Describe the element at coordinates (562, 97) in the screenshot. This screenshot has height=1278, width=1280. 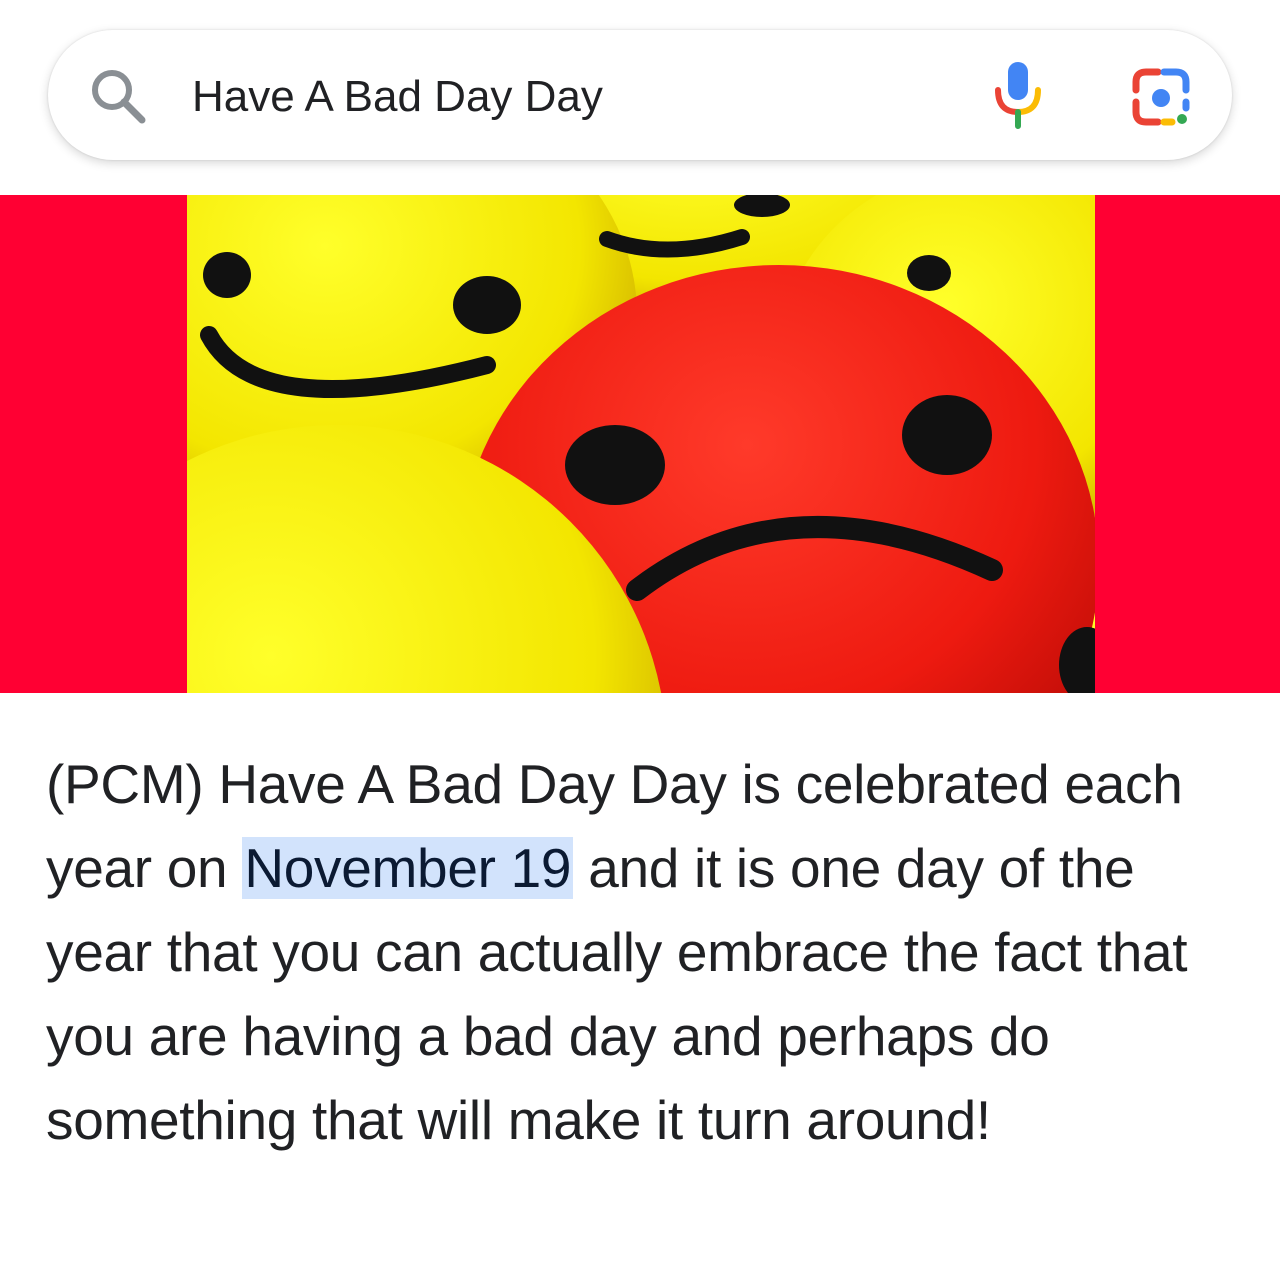
I see `search-input` at that location.